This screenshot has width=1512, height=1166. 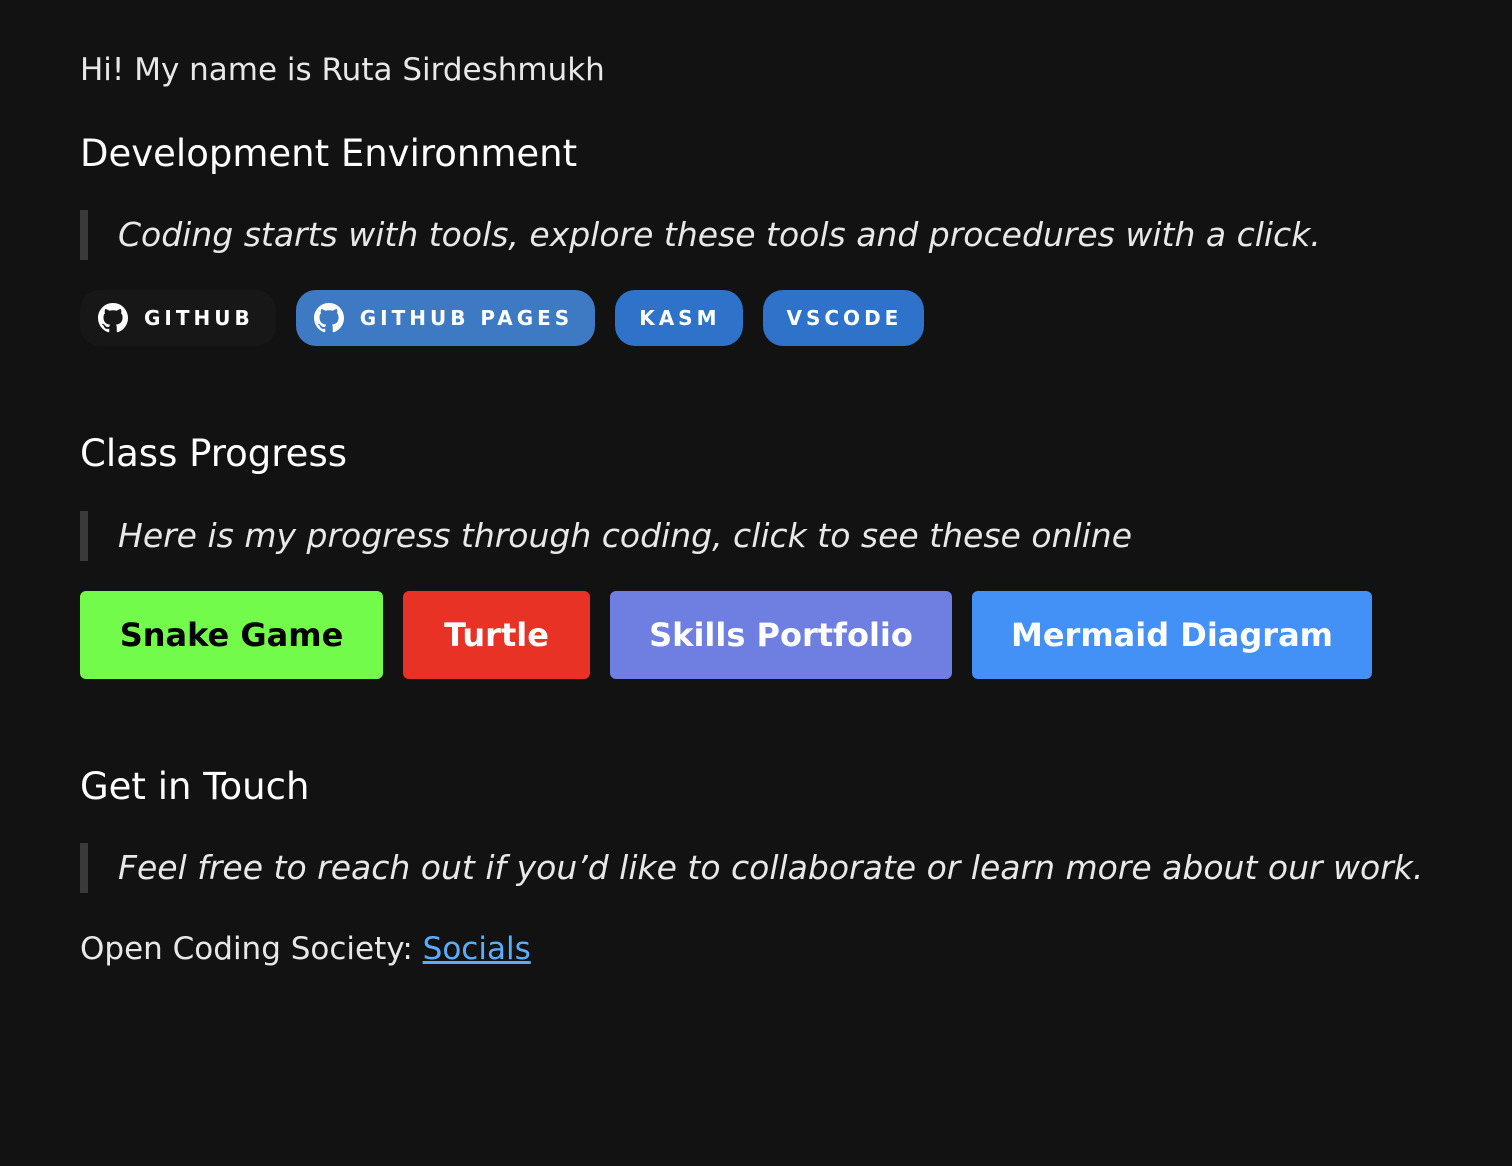 What do you see at coordinates (329, 153) in the screenshot?
I see `dev-env-heading: Development Environment` at bounding box center [329, 153].